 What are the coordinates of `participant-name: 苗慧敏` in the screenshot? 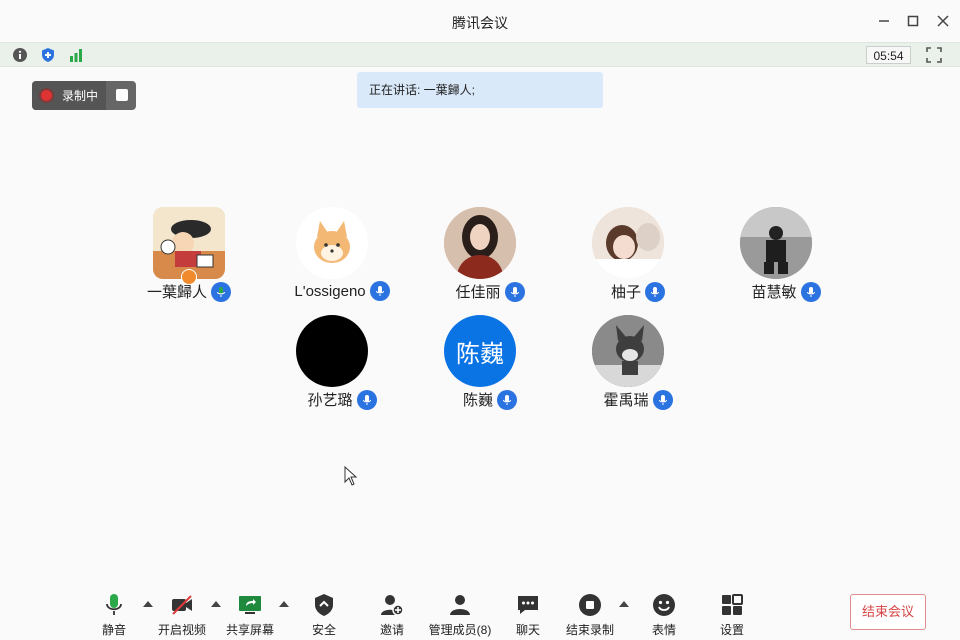 It's located at (774, 292).